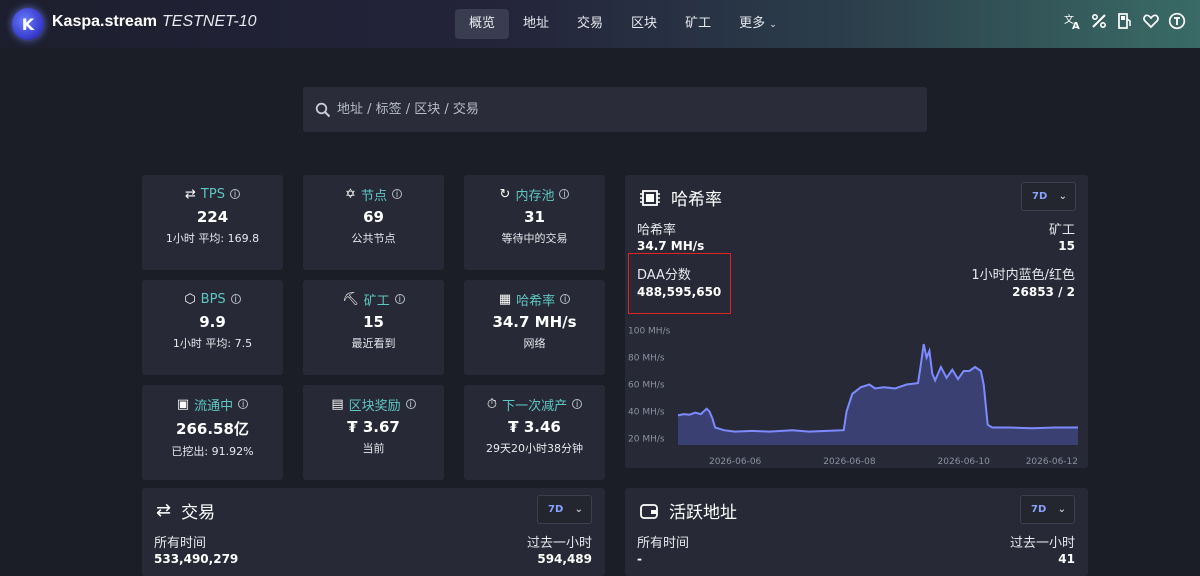 The width and height of the screenshot is (1200, 576). Describe the element at coordinates (1073, 23) in the screenshot. I see `translate-icon: 文A` at that location.